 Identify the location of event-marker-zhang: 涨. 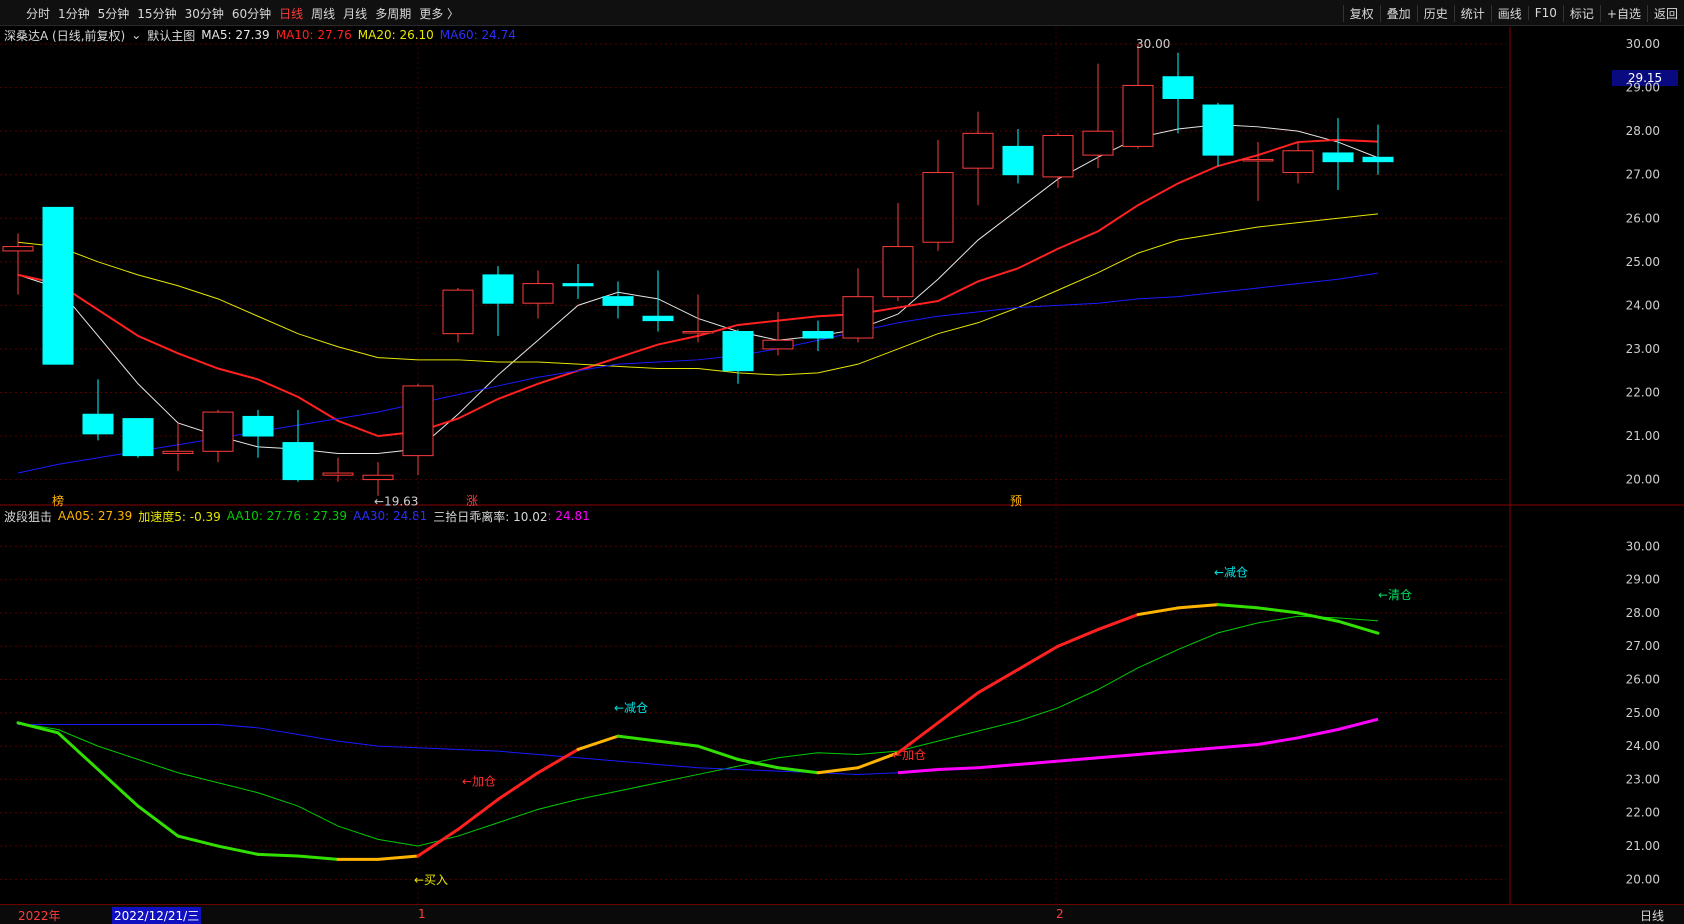
(472, 500).